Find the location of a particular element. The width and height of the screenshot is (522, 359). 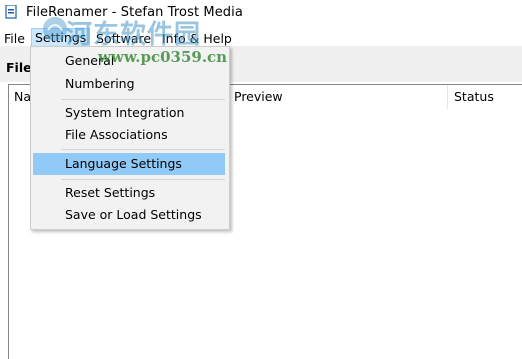

app-icon is located at coordinates (11, 12).